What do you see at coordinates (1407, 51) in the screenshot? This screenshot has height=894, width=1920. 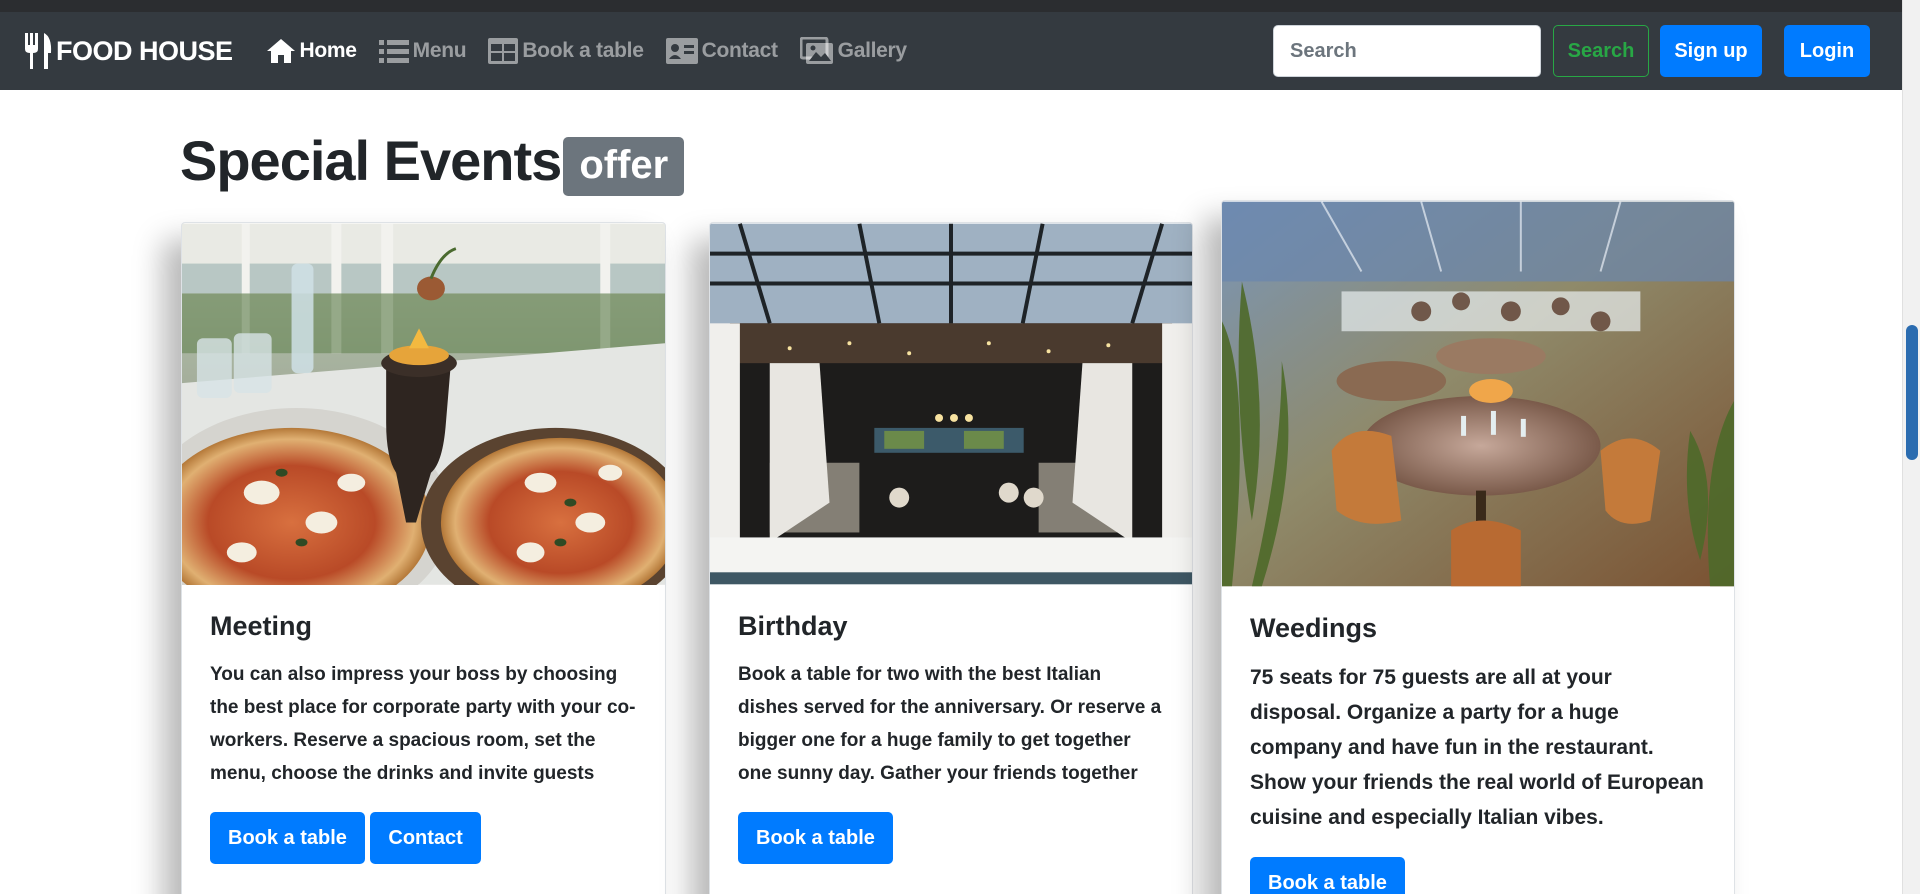 I see `search-input` at bounding box center [1407, 51].